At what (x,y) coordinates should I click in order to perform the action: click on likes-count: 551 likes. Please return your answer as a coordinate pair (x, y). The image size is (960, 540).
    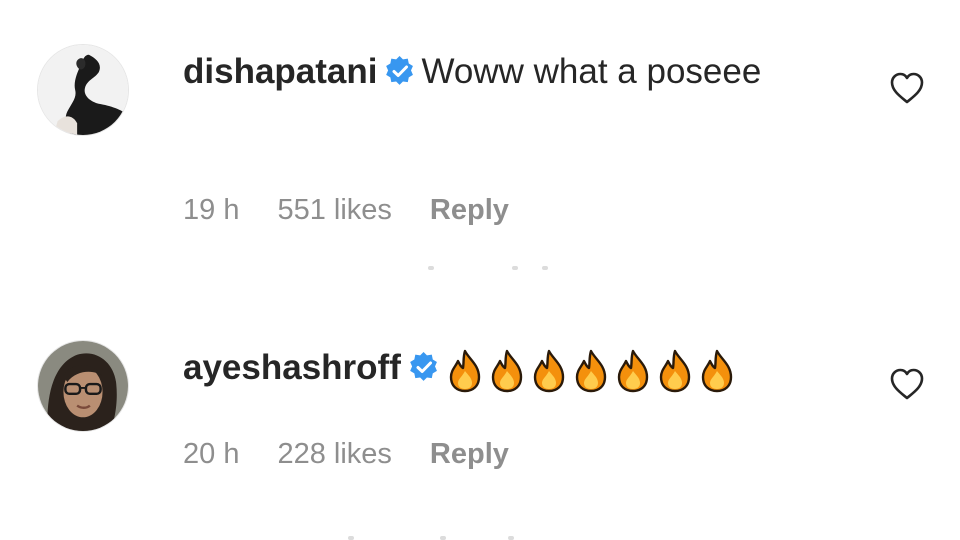
    Looking at the image, I should click on (334, 210).